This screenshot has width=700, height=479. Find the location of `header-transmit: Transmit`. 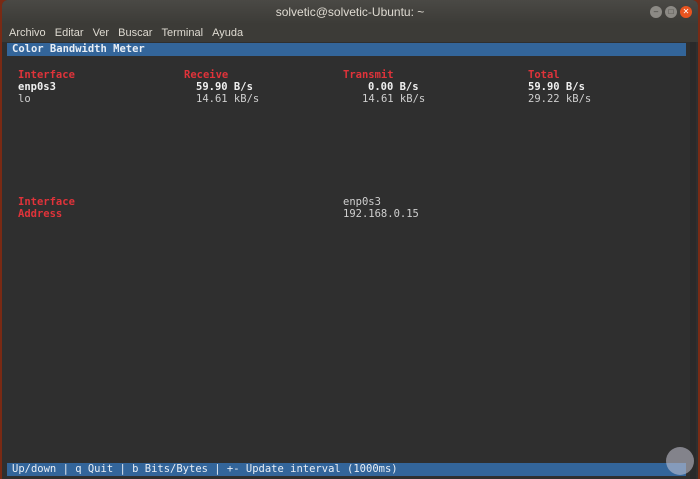

header-transmit: Transmit is located at coordinates (368, 75).